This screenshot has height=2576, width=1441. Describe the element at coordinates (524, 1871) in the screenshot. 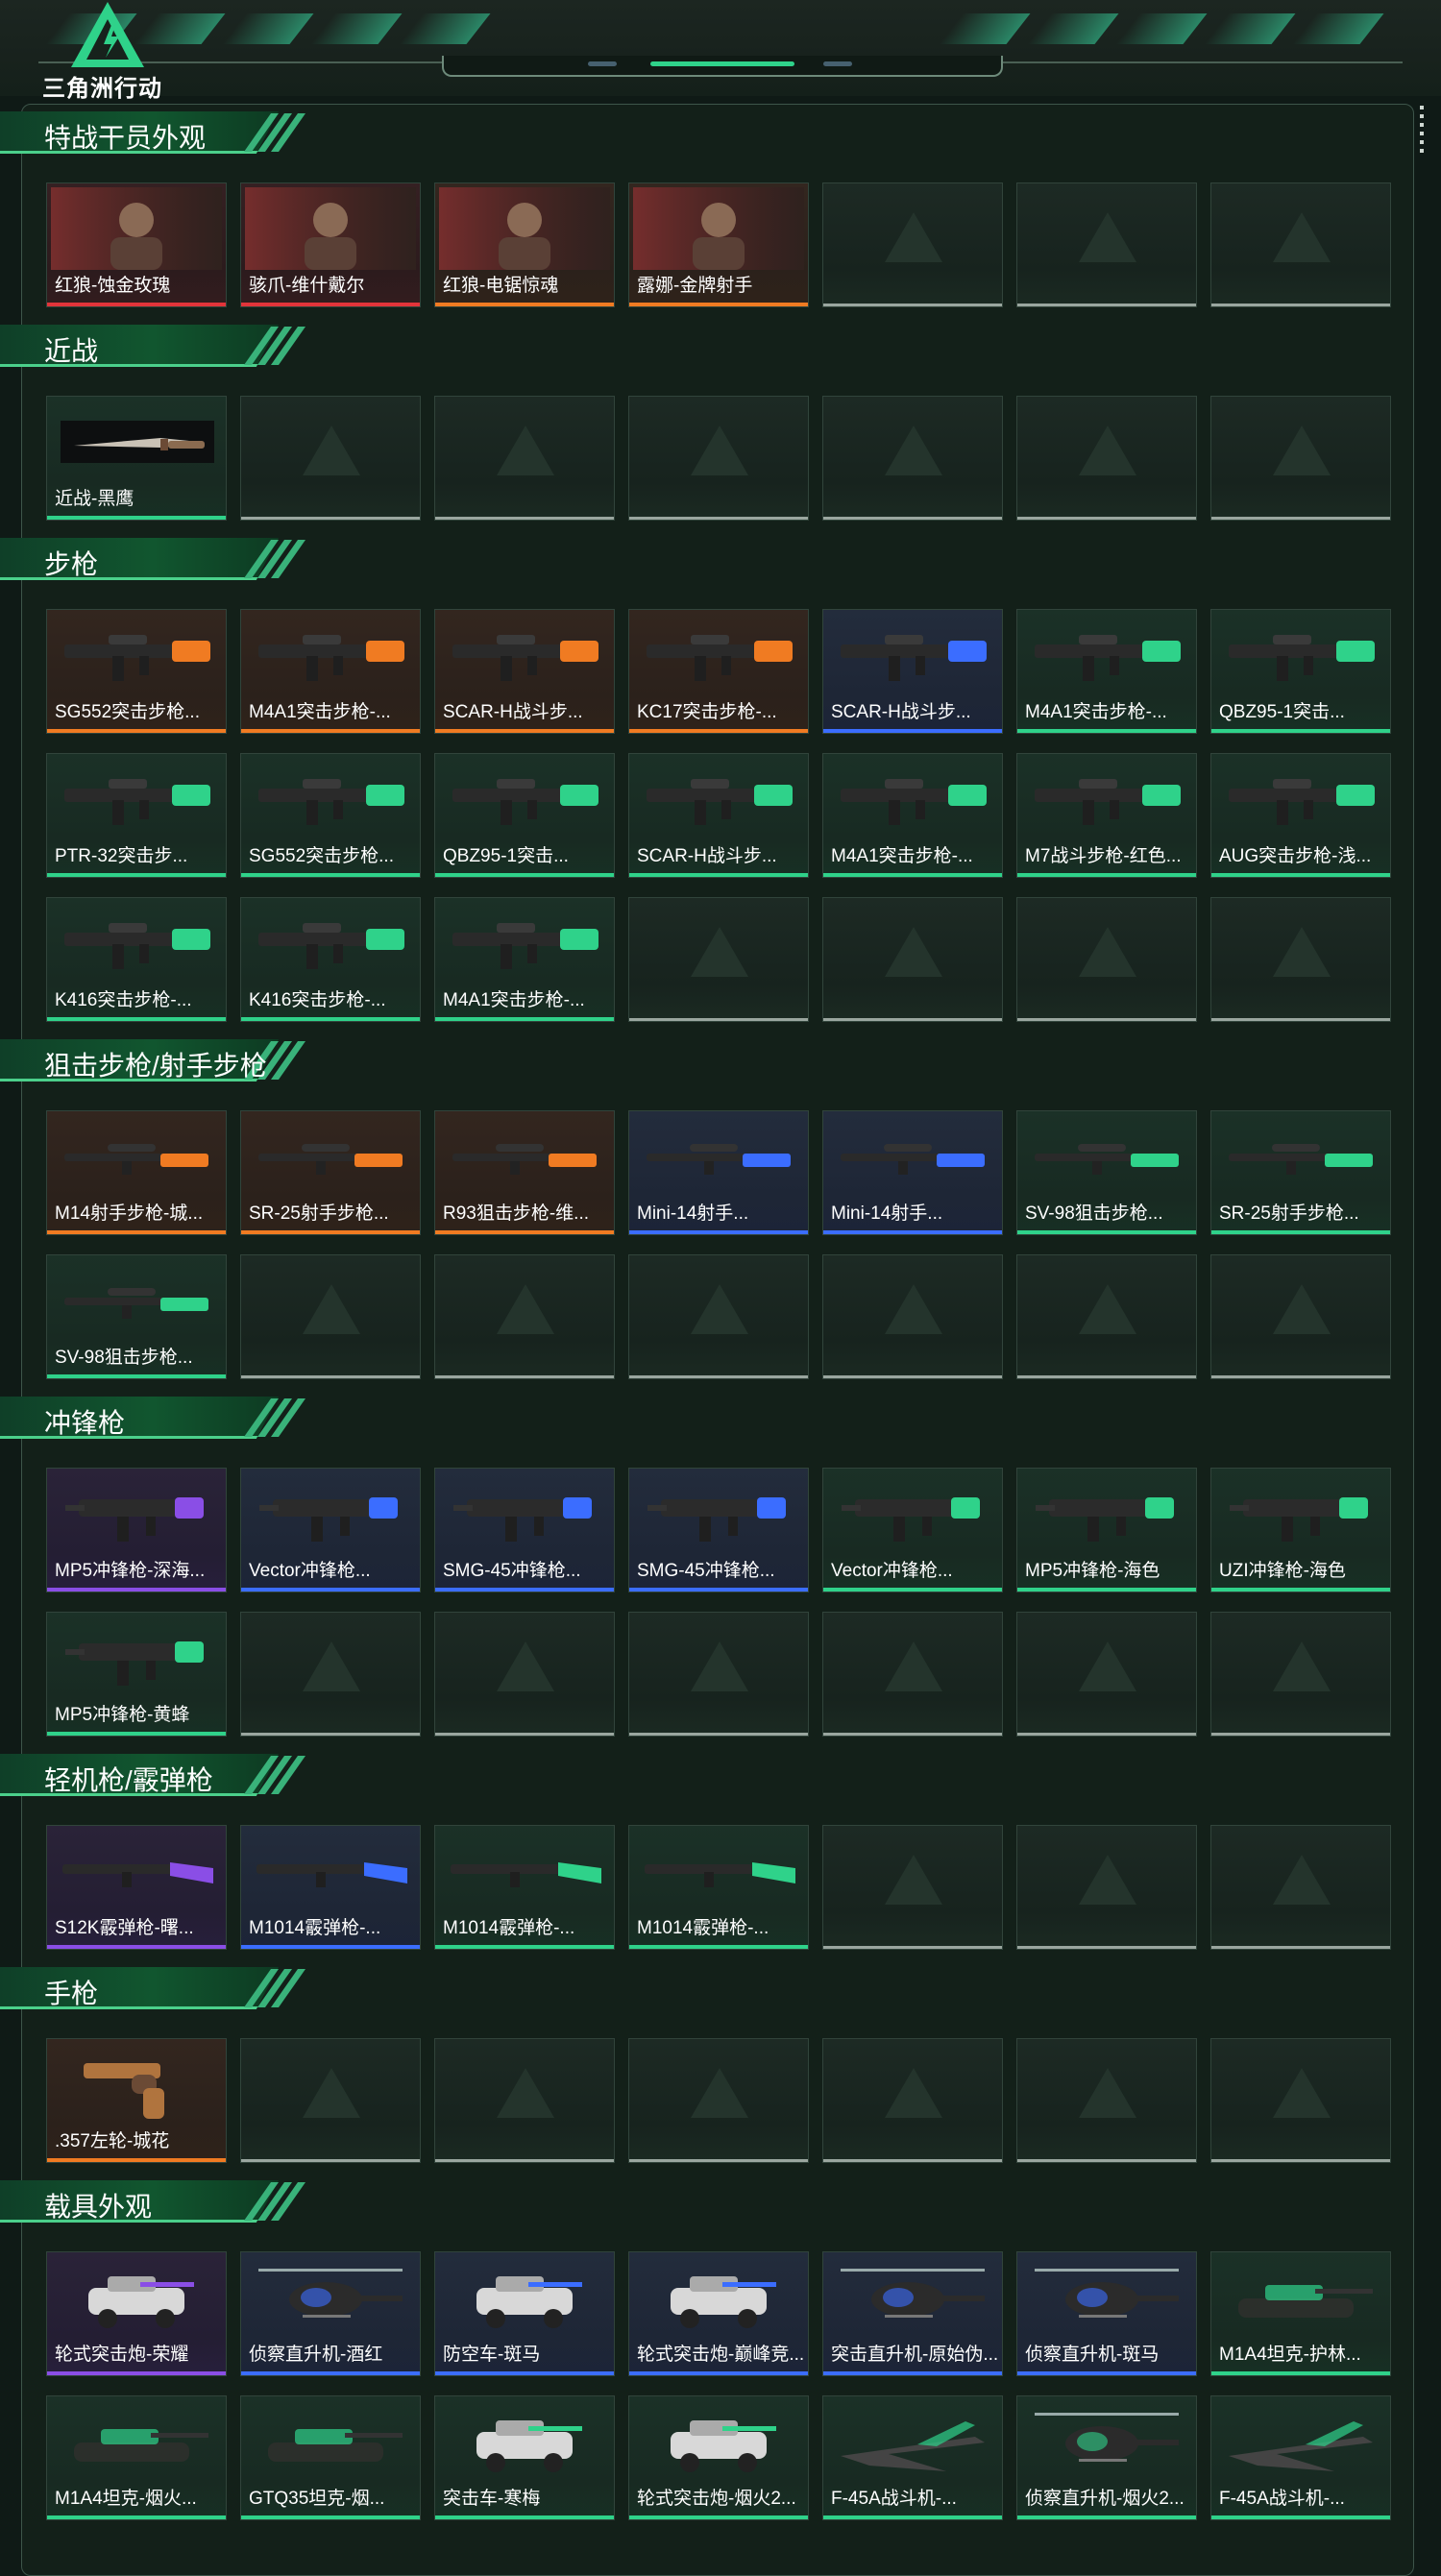

I see `shotgun-icon` at that location.